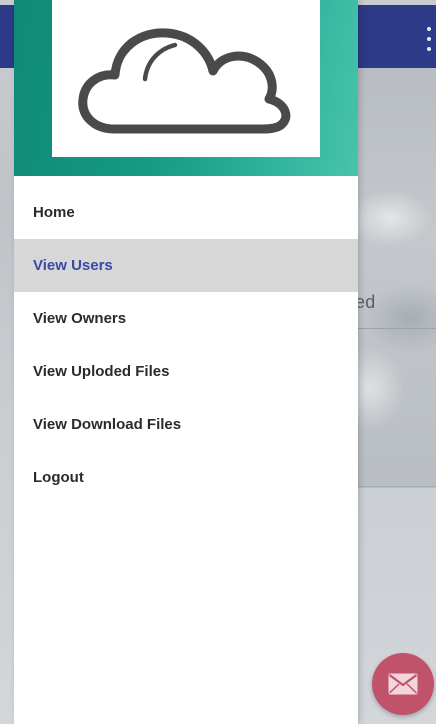  Describe the element at coordinates (186, 212) in the screenshot. I see `menu-item-home: Home` at that location.